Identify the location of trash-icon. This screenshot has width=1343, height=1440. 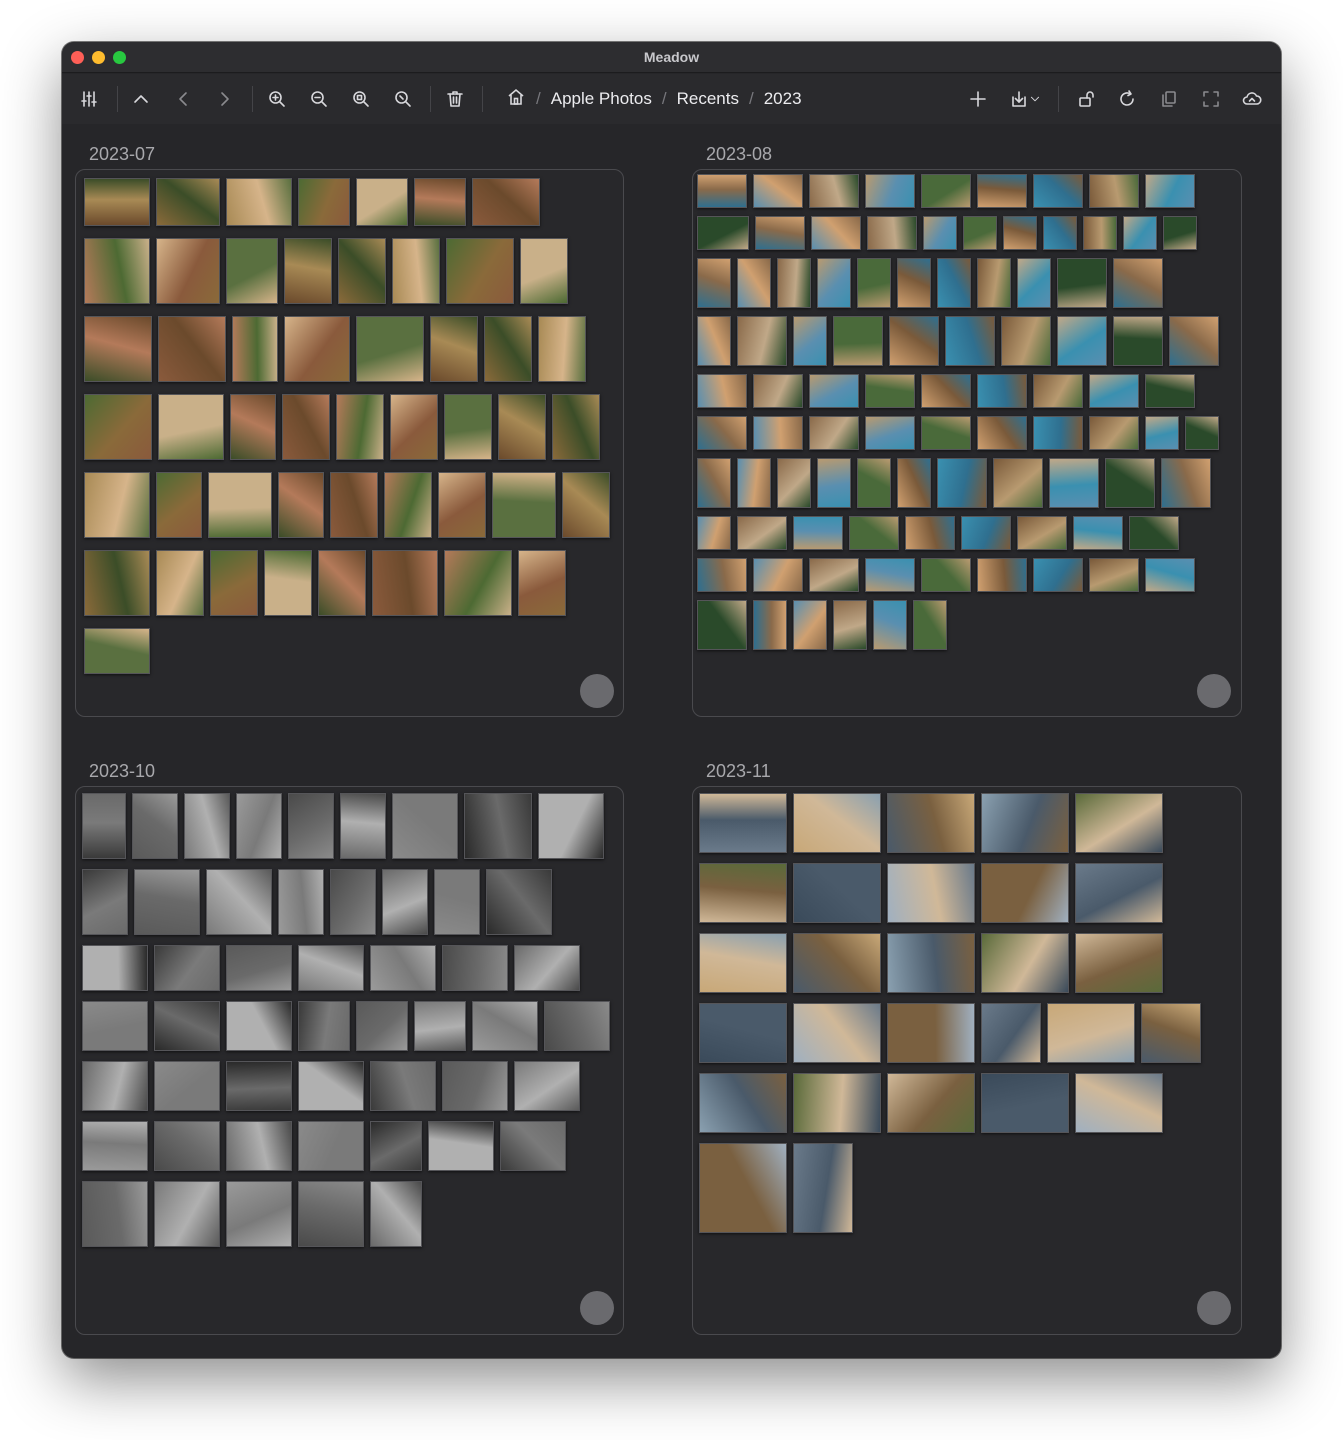
(455, 99).